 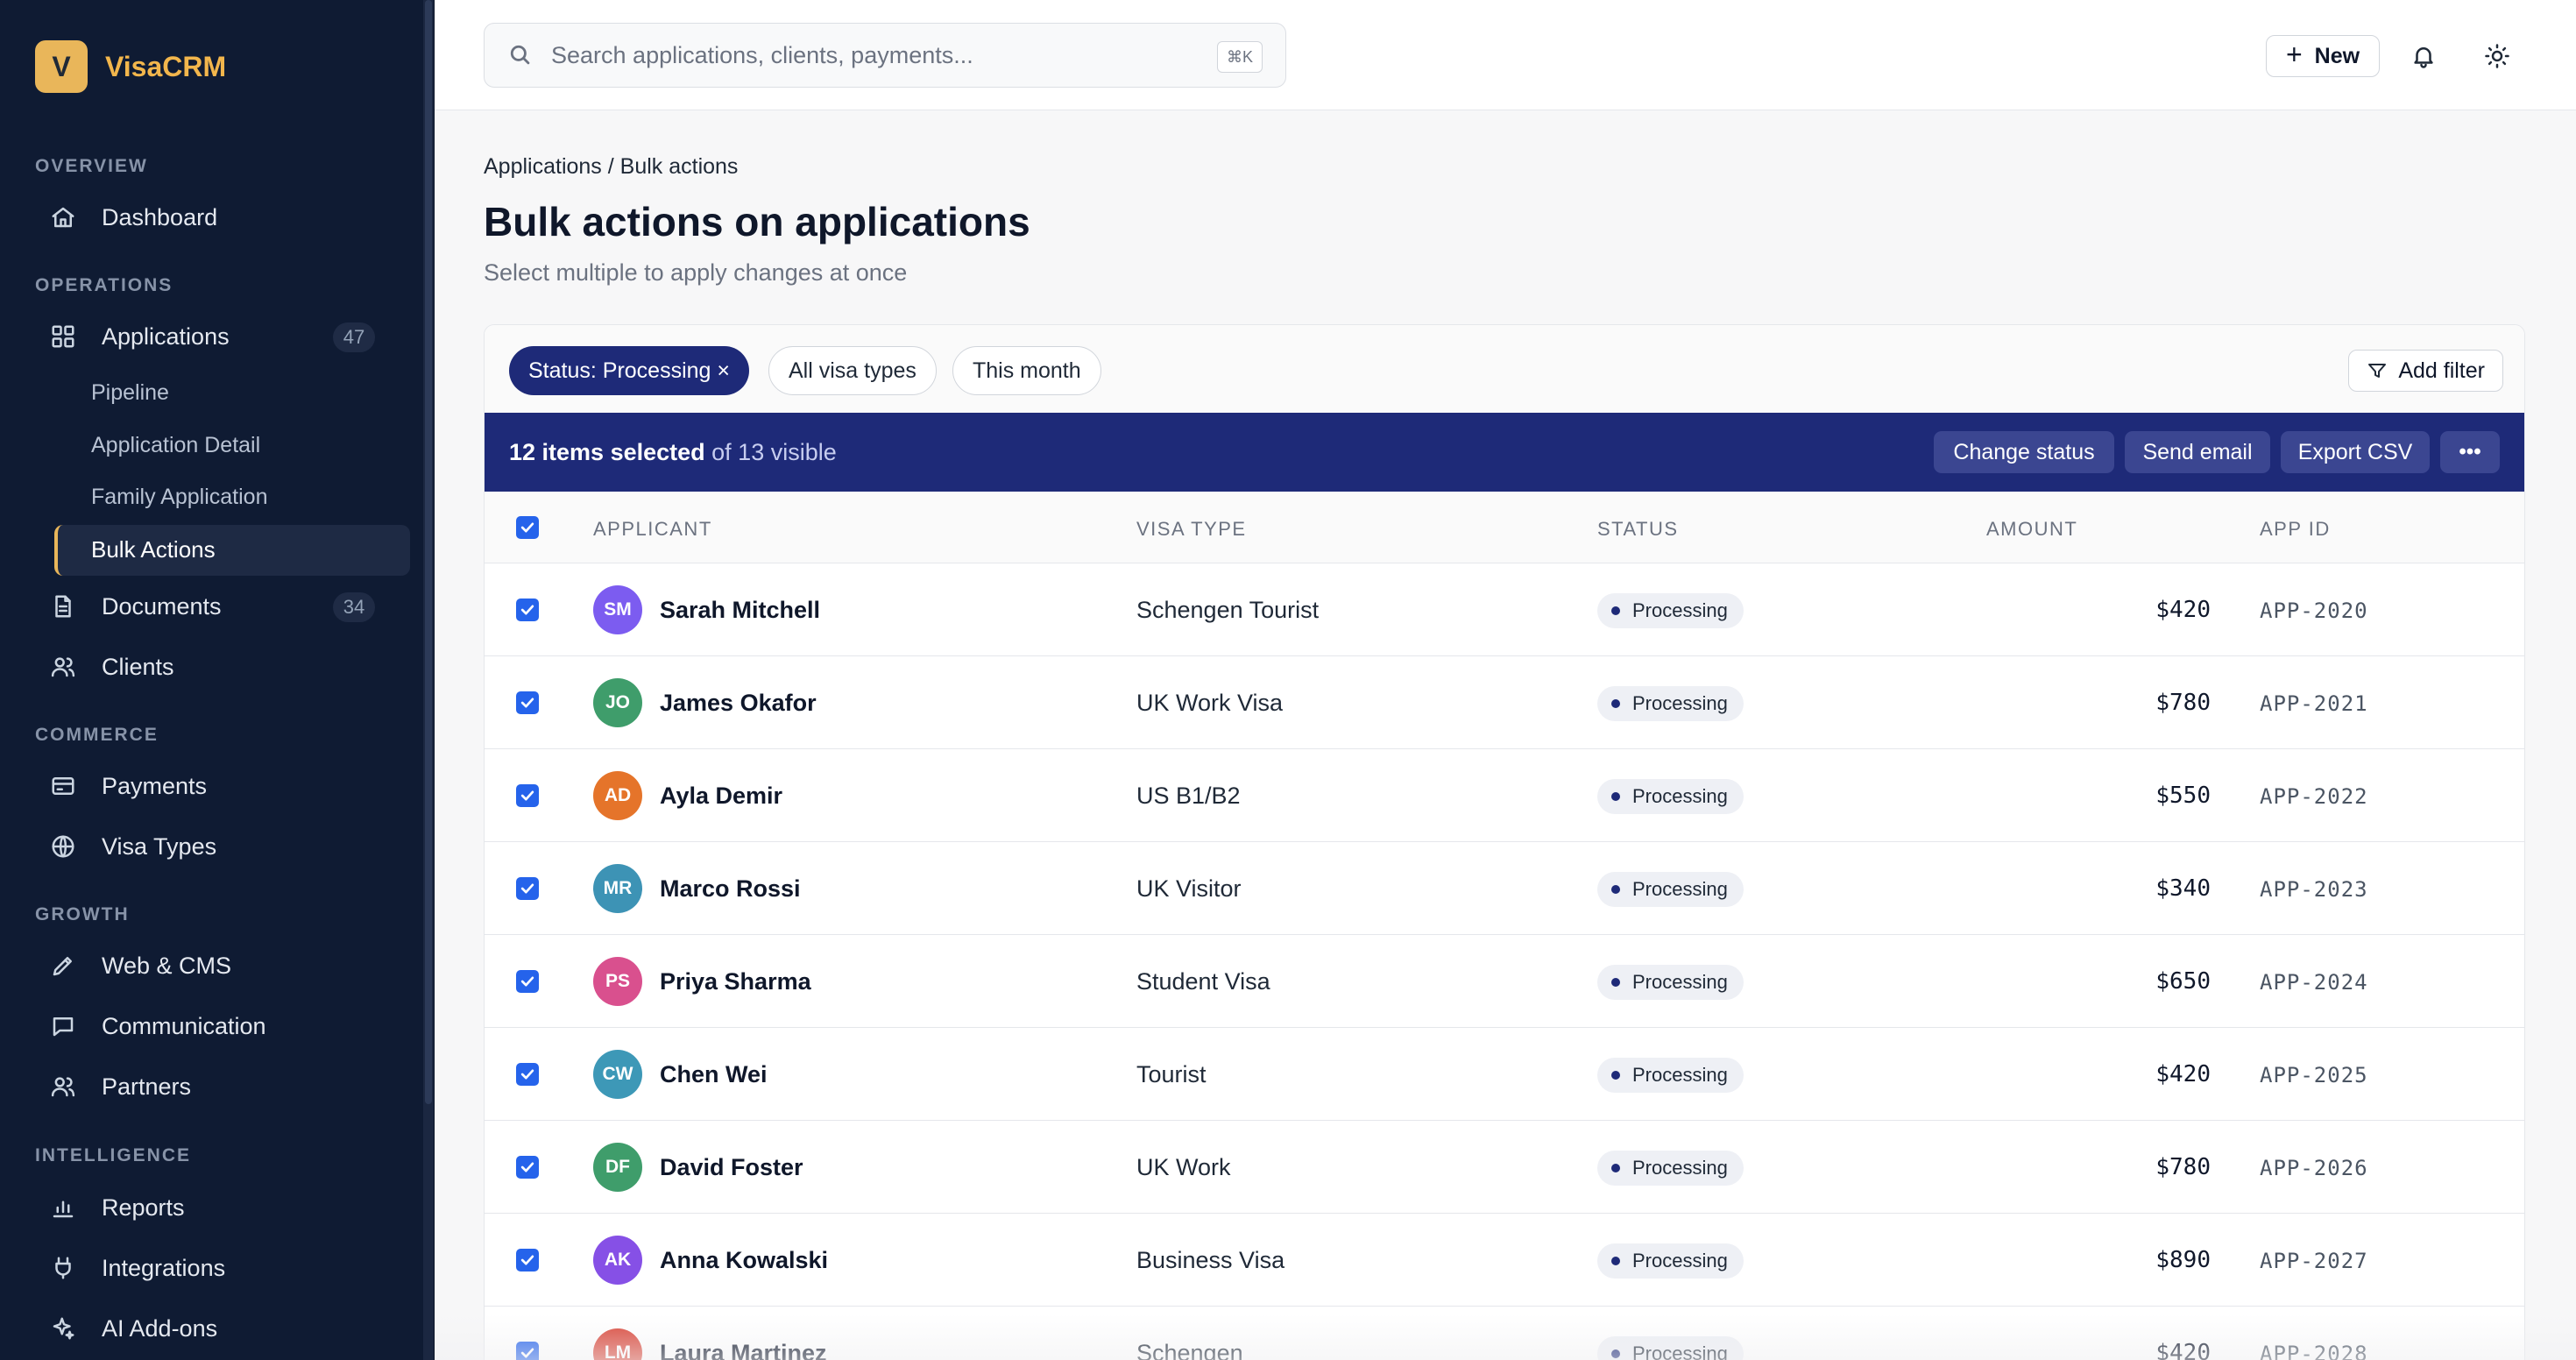 What do you see at coordinates (744, 1260) in the screenshot?
I see `applicant-name: Anna Kowalski` at bounding box center [744, 1260].